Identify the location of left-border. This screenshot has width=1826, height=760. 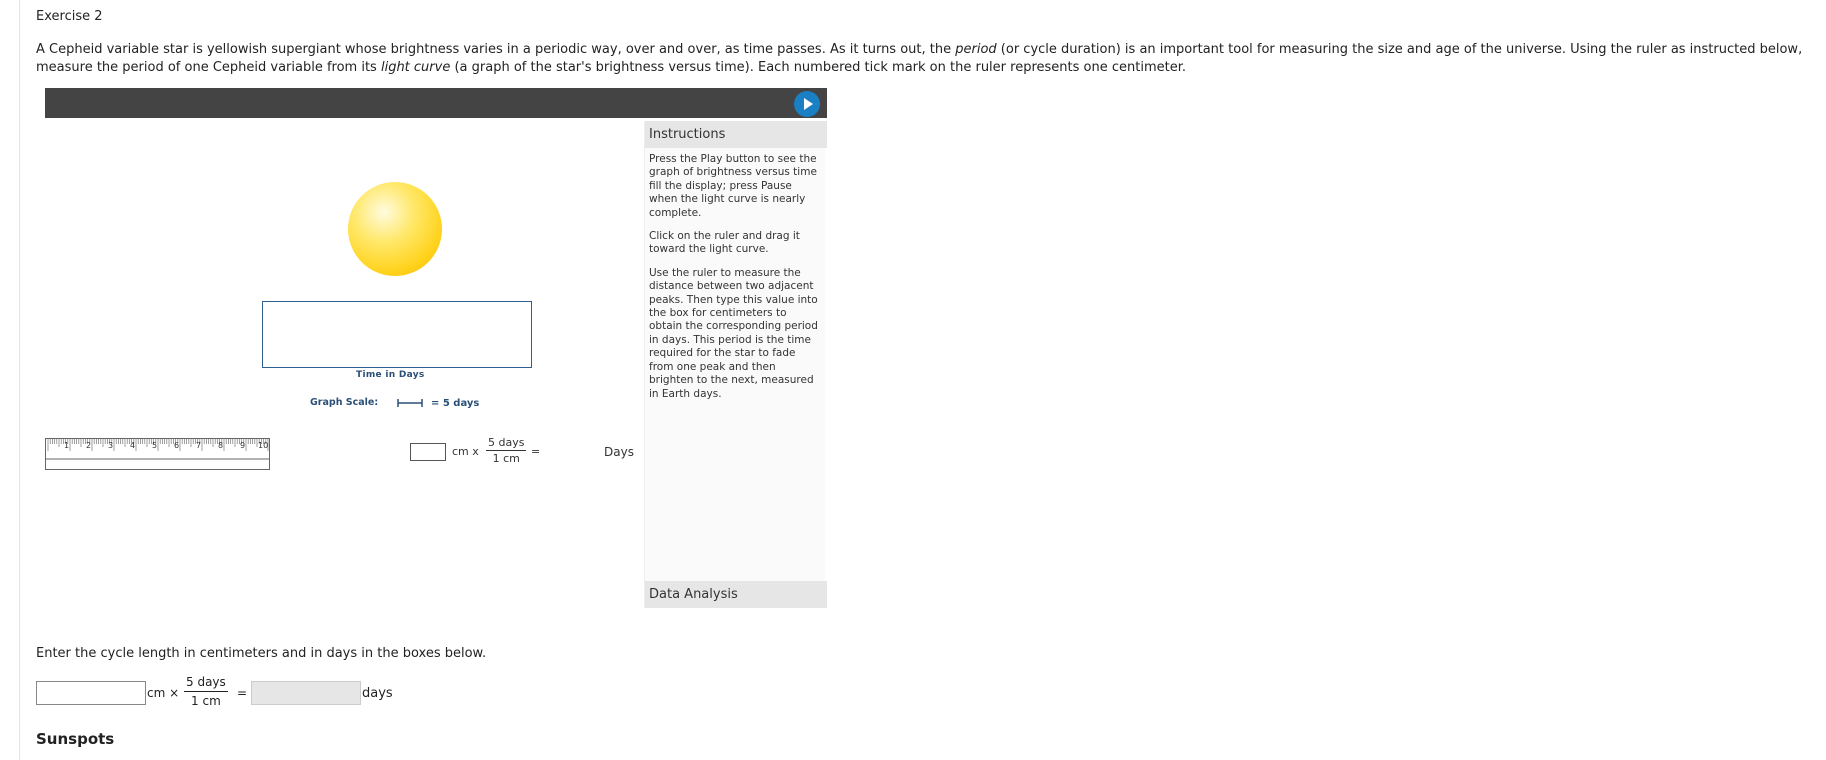
(19, 380).